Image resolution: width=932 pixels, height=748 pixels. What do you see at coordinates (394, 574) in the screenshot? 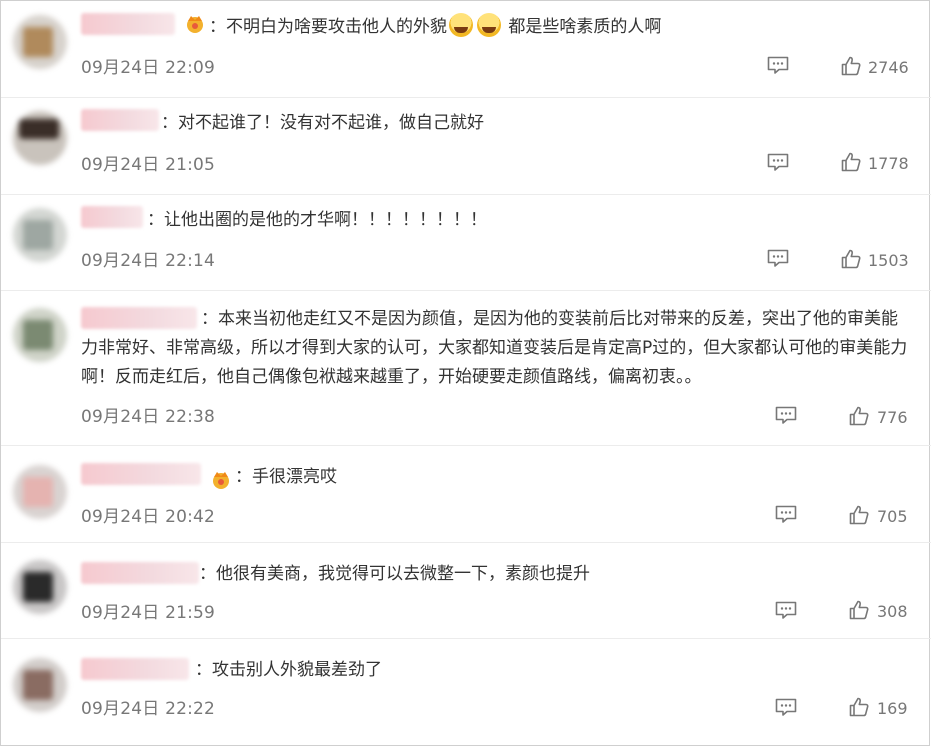
I see `comment-text: ：他很有美商，我觉得可以去微整一下，素颜也提升` at bounding box center [394, 574].